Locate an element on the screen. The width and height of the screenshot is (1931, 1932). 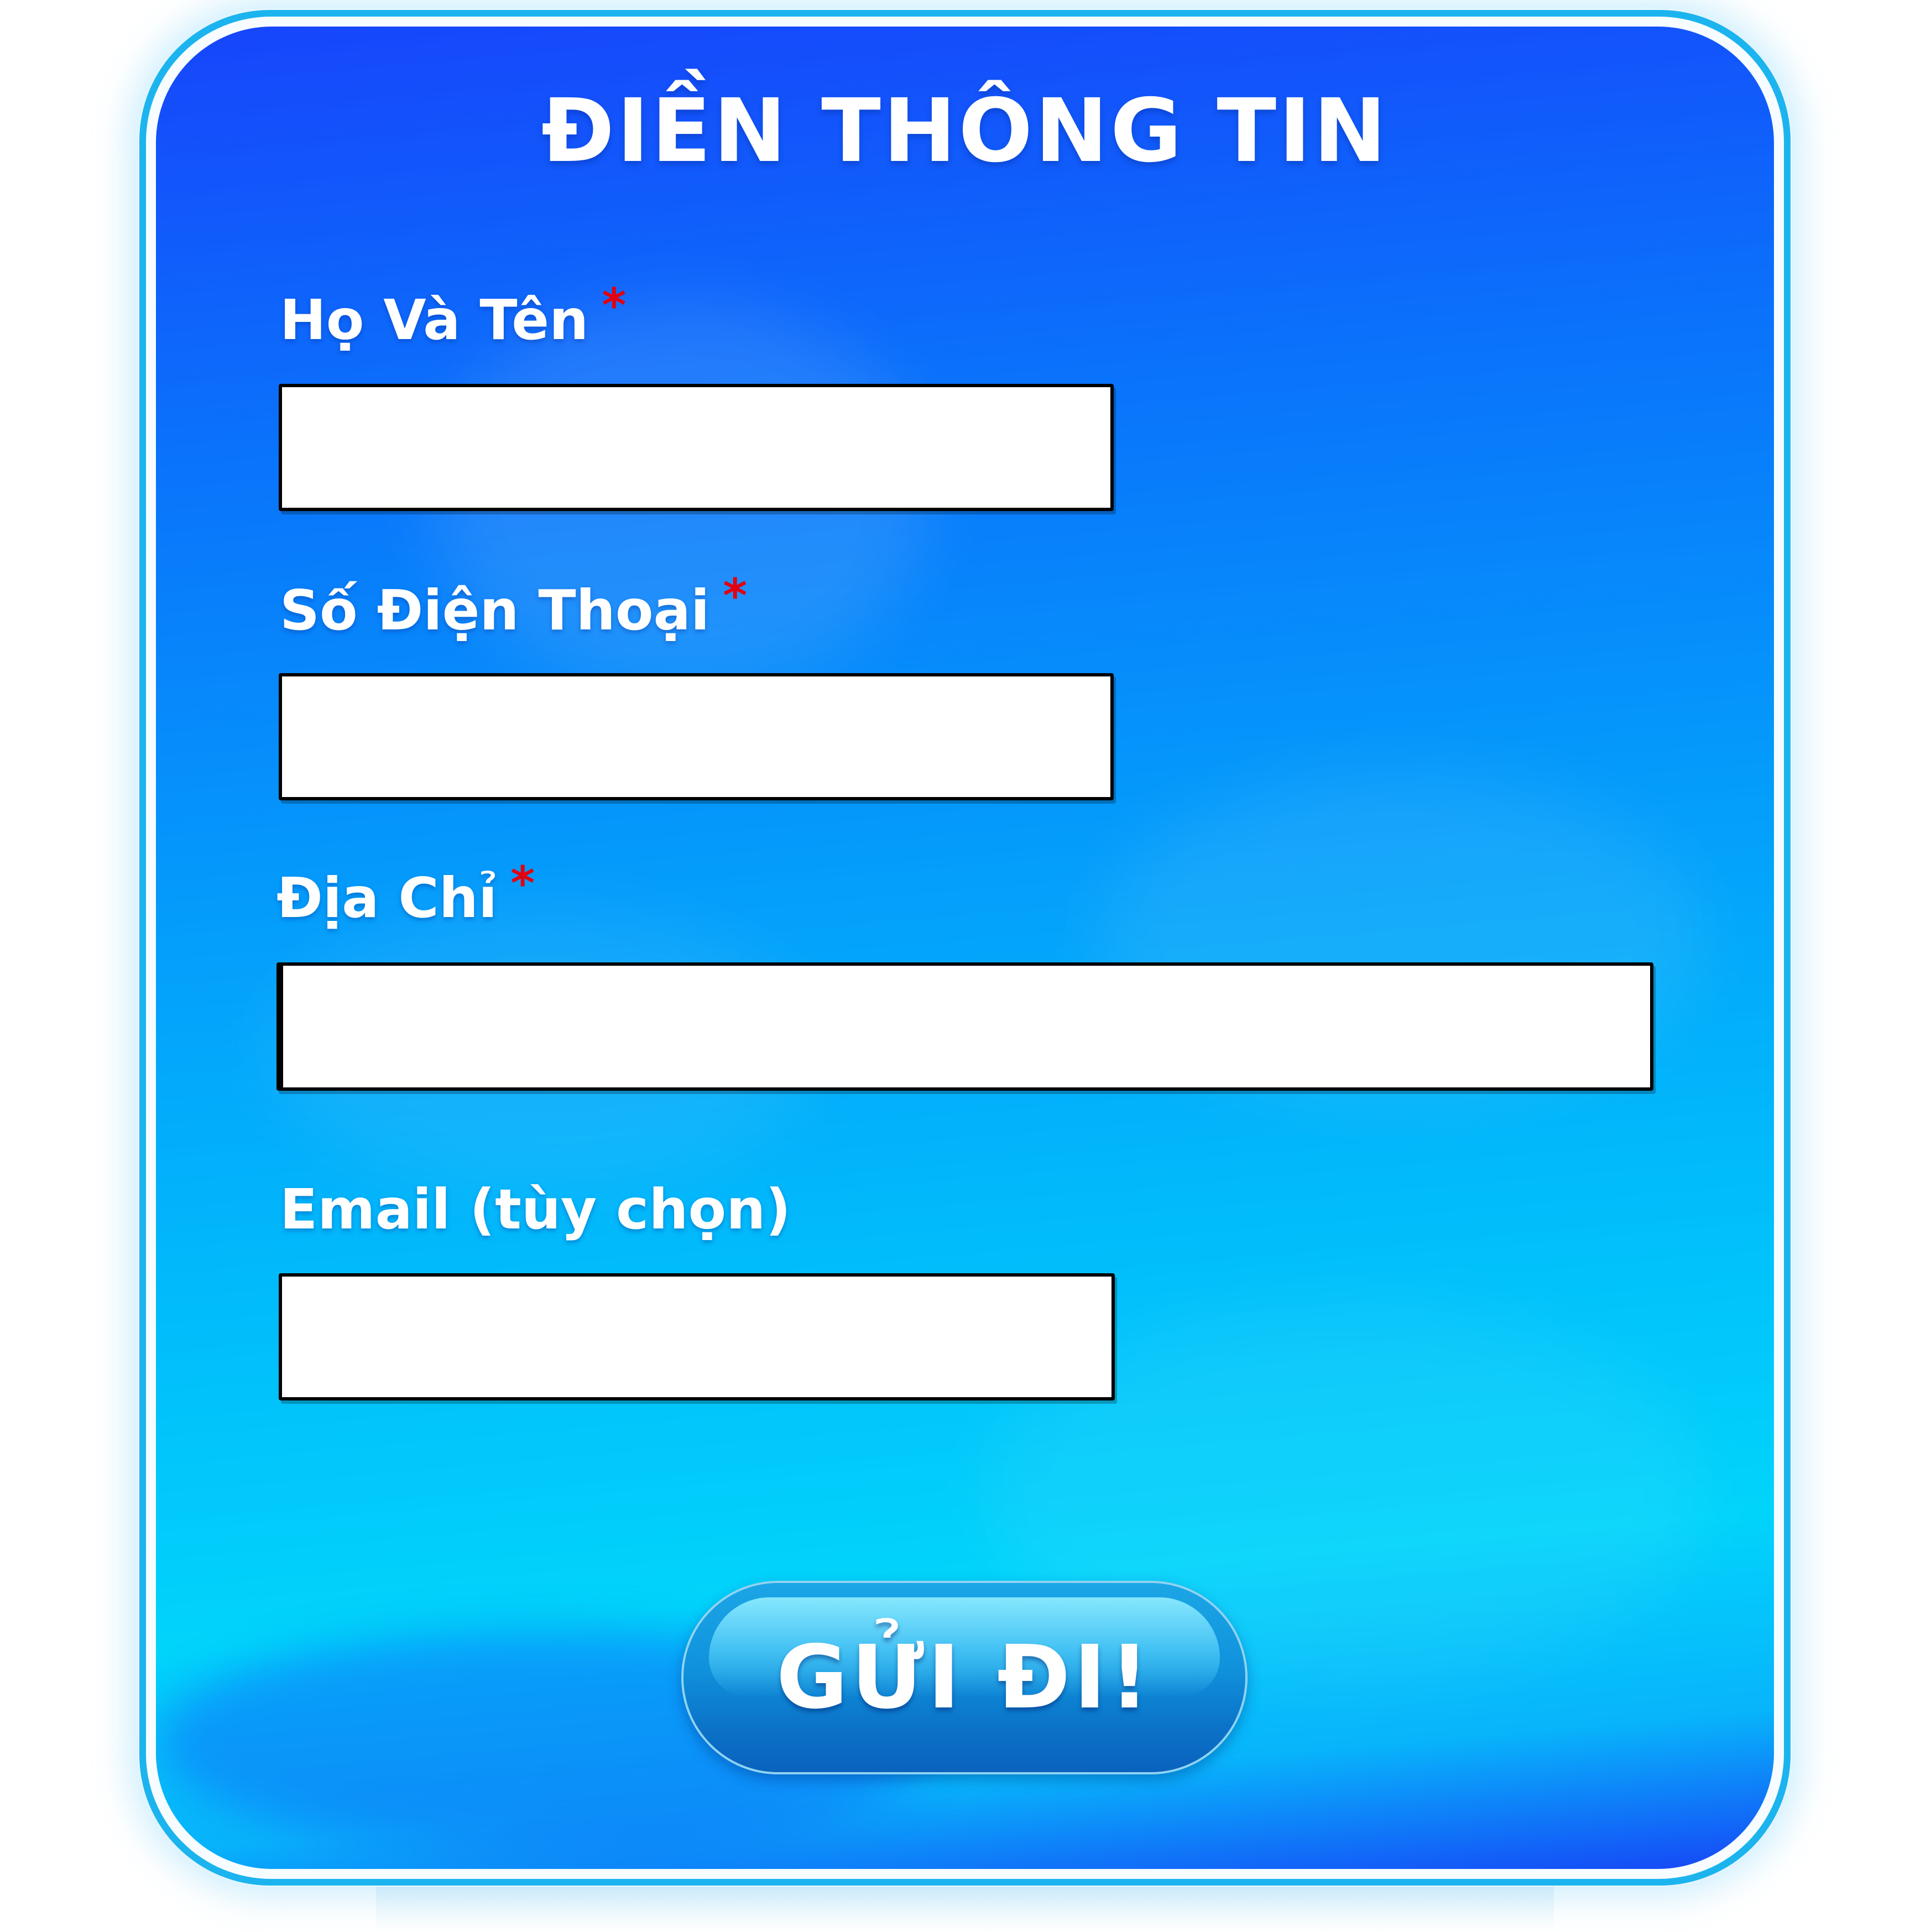
address-label-text: Địa Chỉ is located at coordinates (387, 898).